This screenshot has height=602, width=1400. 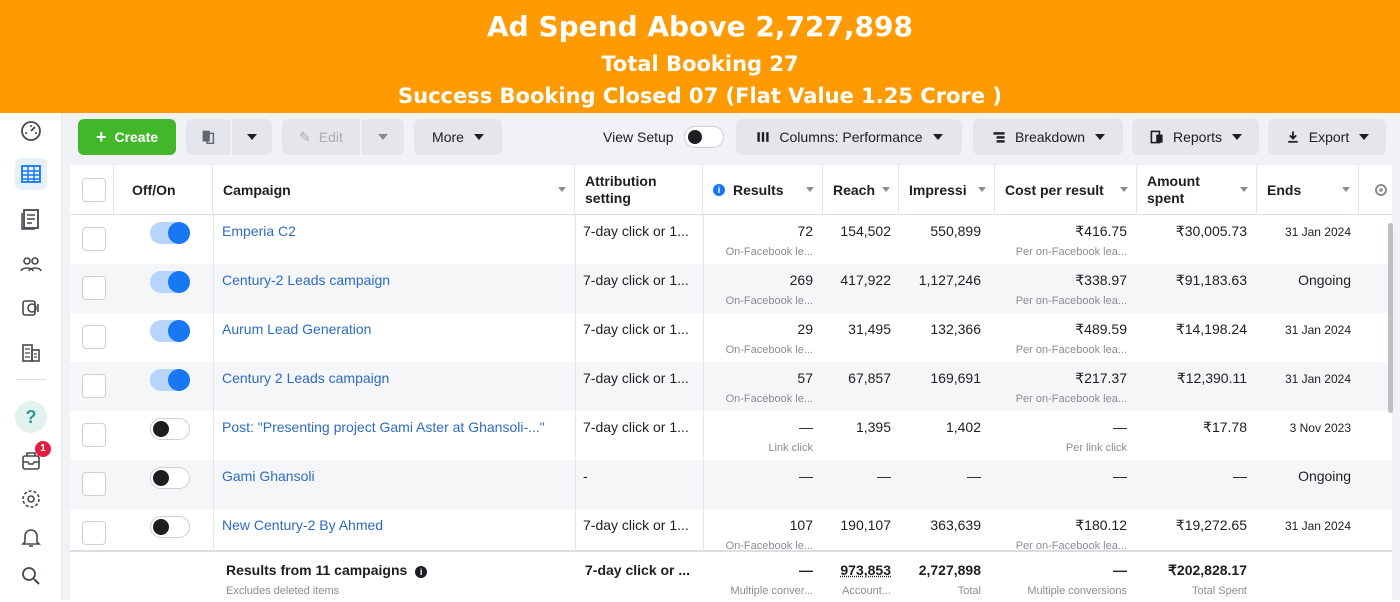 I want to click on header-results-label: Results, so click(x=758, y=190).